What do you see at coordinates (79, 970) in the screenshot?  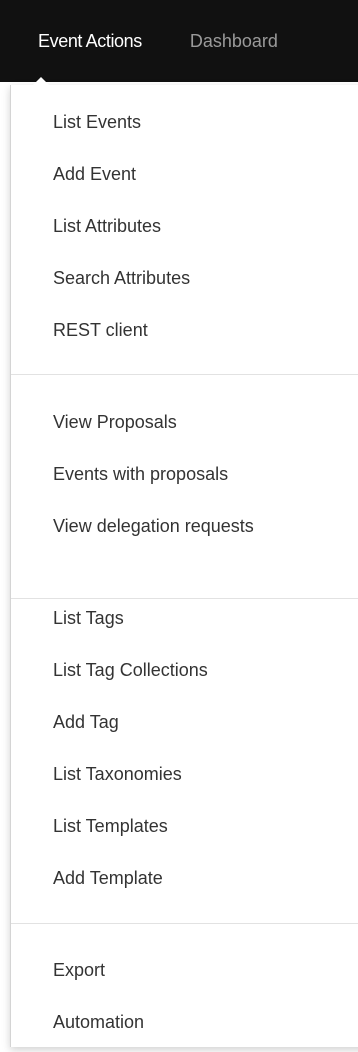 I see `menu-item-export: Export` at bounding box center [79, 970].